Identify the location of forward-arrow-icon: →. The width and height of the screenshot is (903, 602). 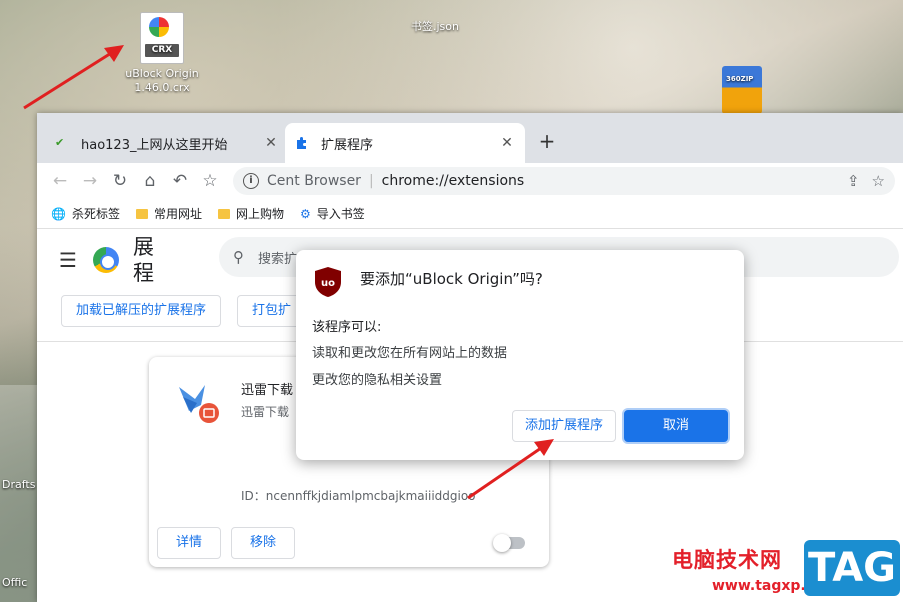
(90, 181).